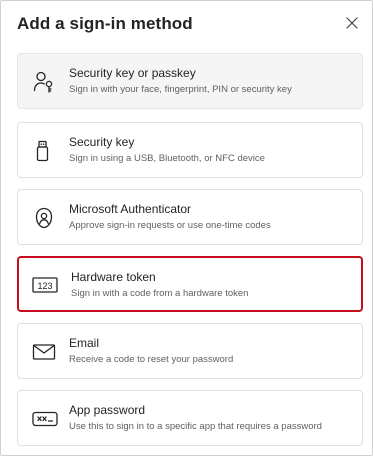 The width and height of the screenshot is (373, 456). I want to click on method-label: Security key or passkey, so click(132, 73).